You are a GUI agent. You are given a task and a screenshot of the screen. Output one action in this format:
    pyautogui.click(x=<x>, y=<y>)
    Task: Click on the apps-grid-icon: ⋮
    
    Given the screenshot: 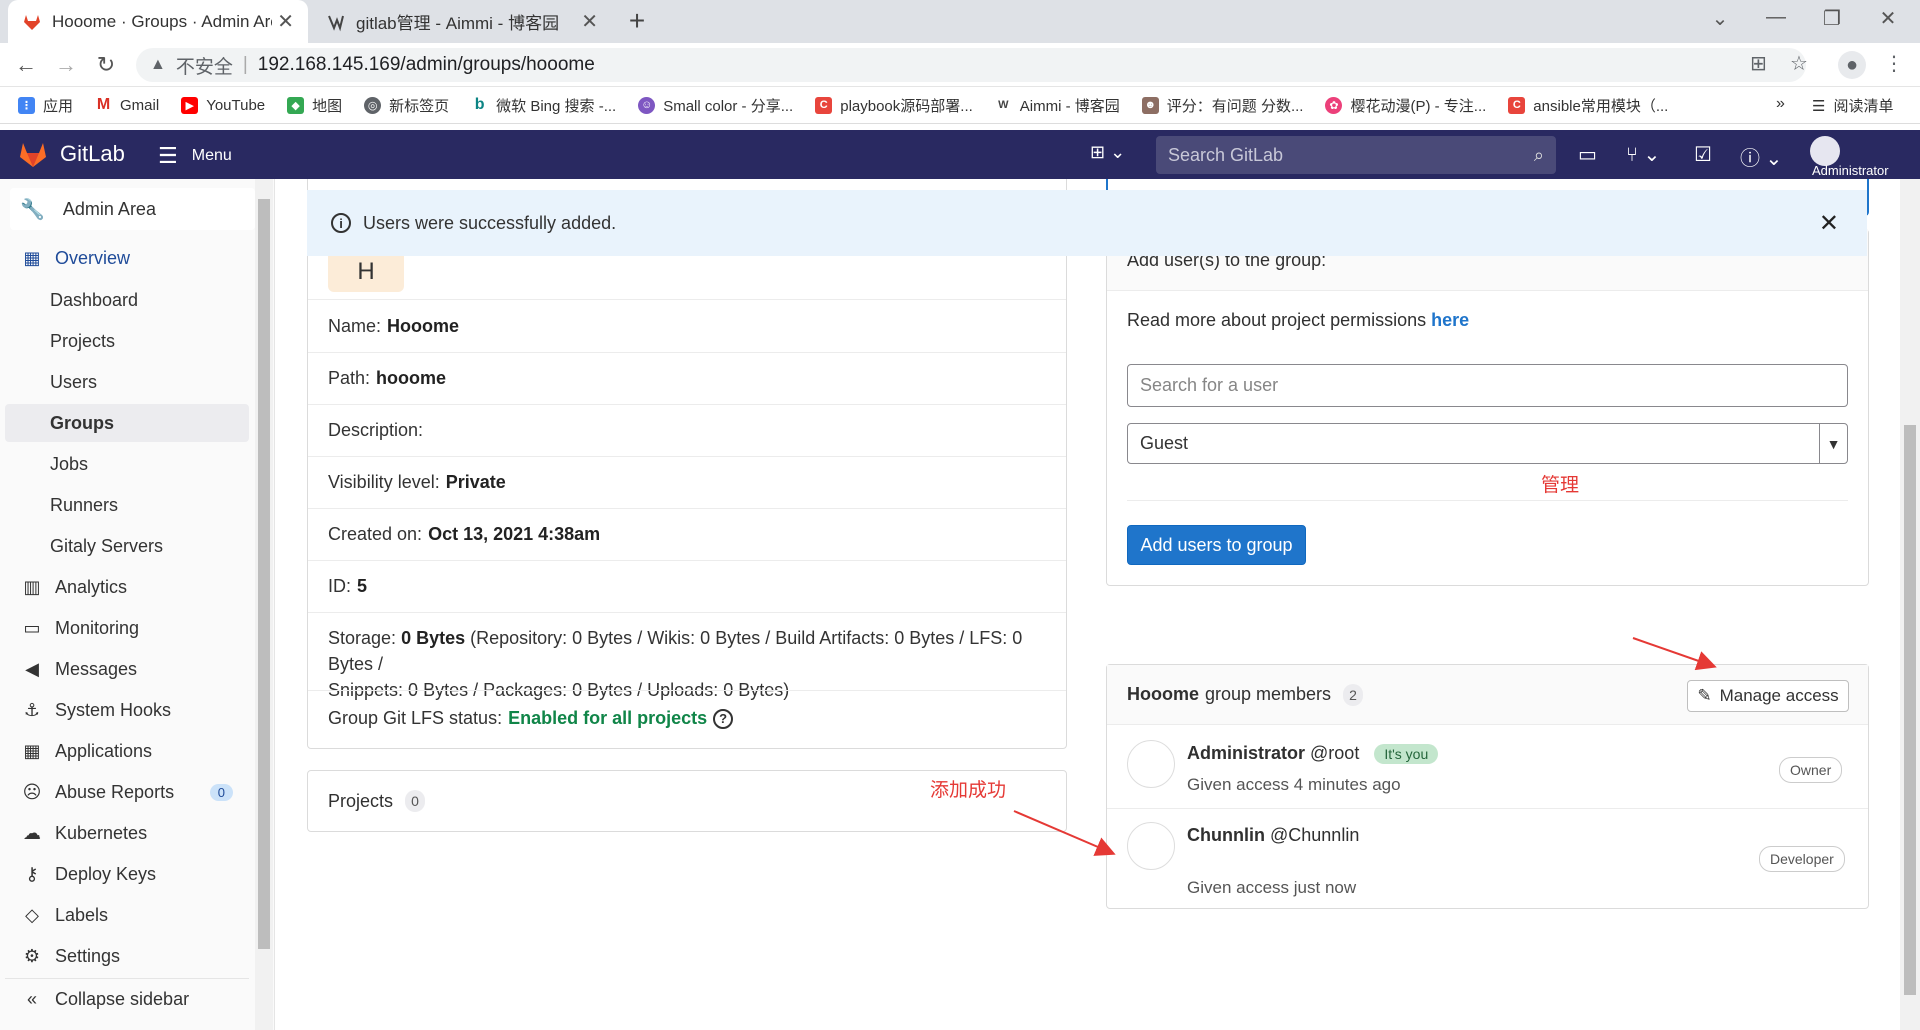 What is the action you would take?
    pyautogui.click(x=26, y=105)
    